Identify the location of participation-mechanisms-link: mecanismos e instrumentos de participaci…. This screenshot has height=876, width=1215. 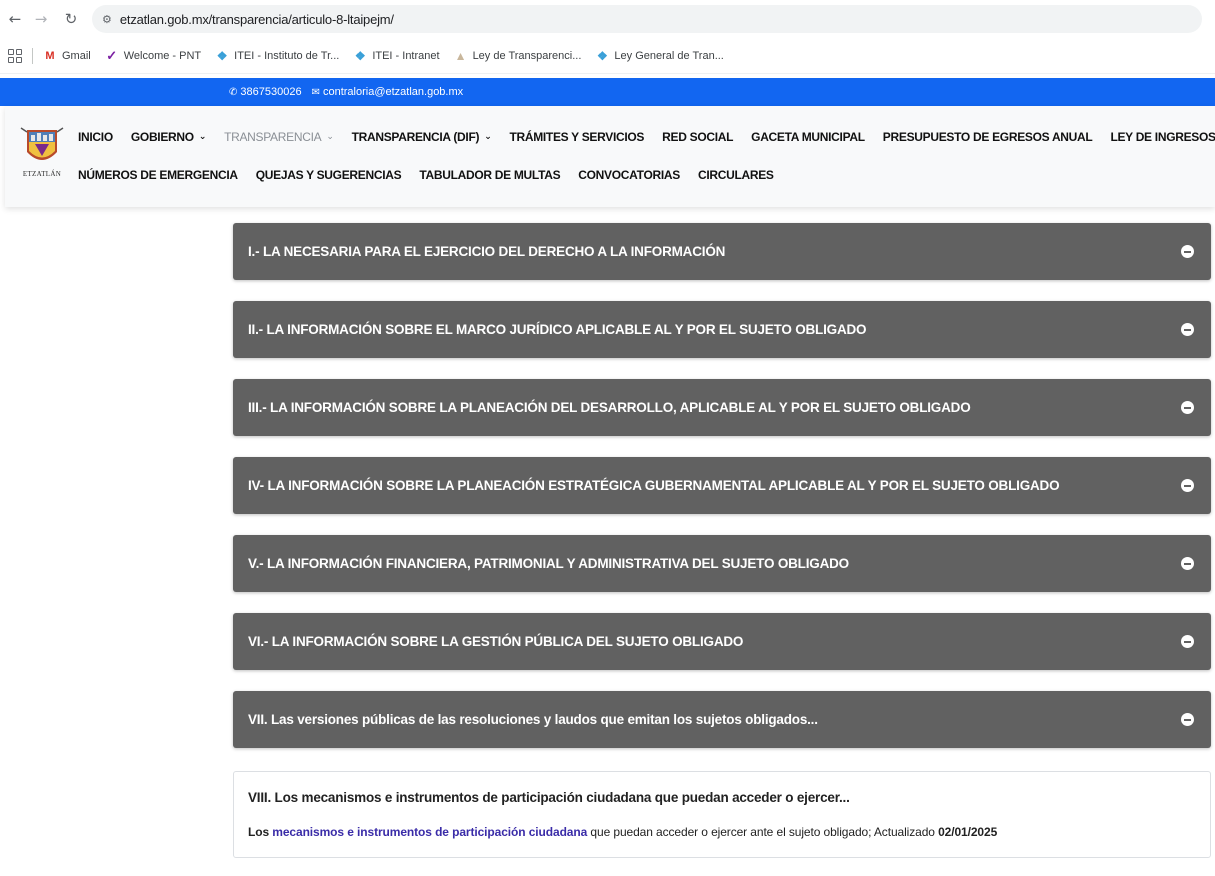
(429, 832).